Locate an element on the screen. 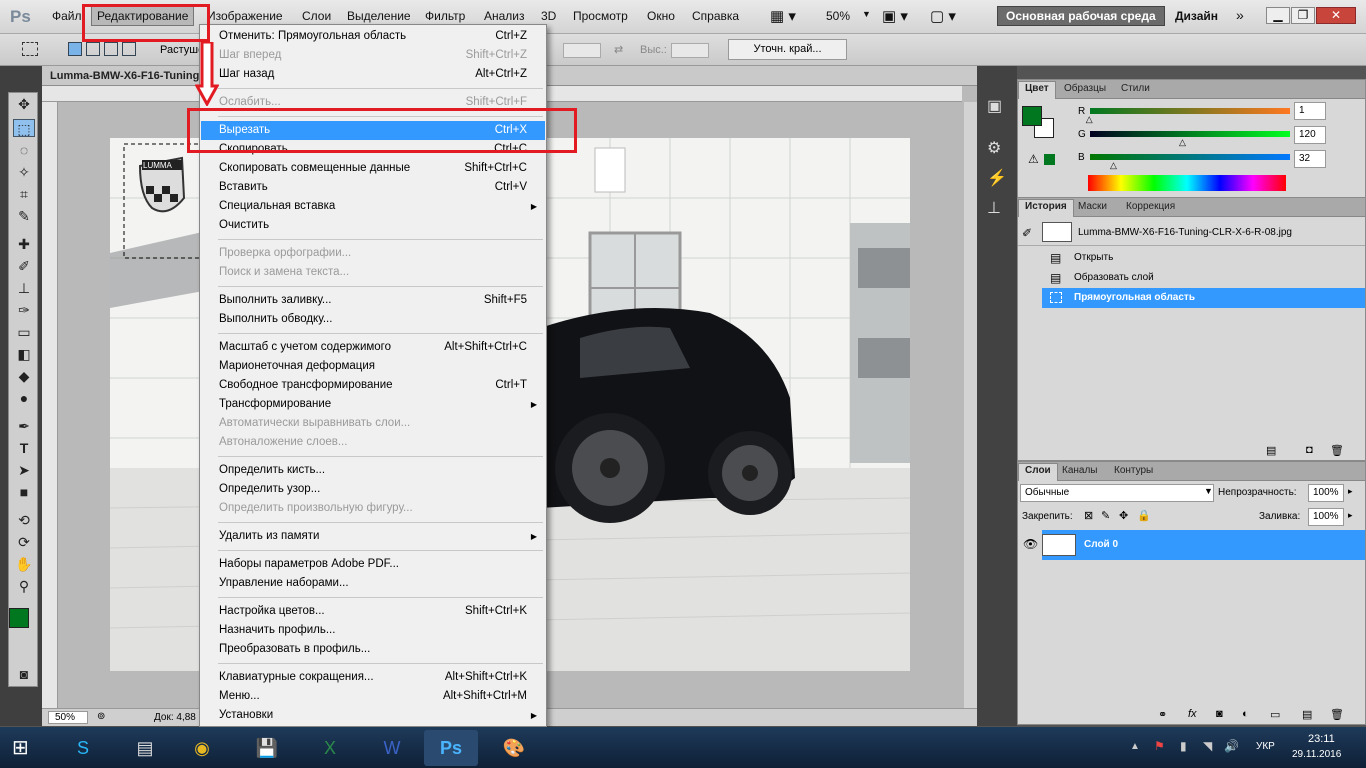 This screenshot has width=1366, height=768. b-slider is located at coordinates (1190, 157).